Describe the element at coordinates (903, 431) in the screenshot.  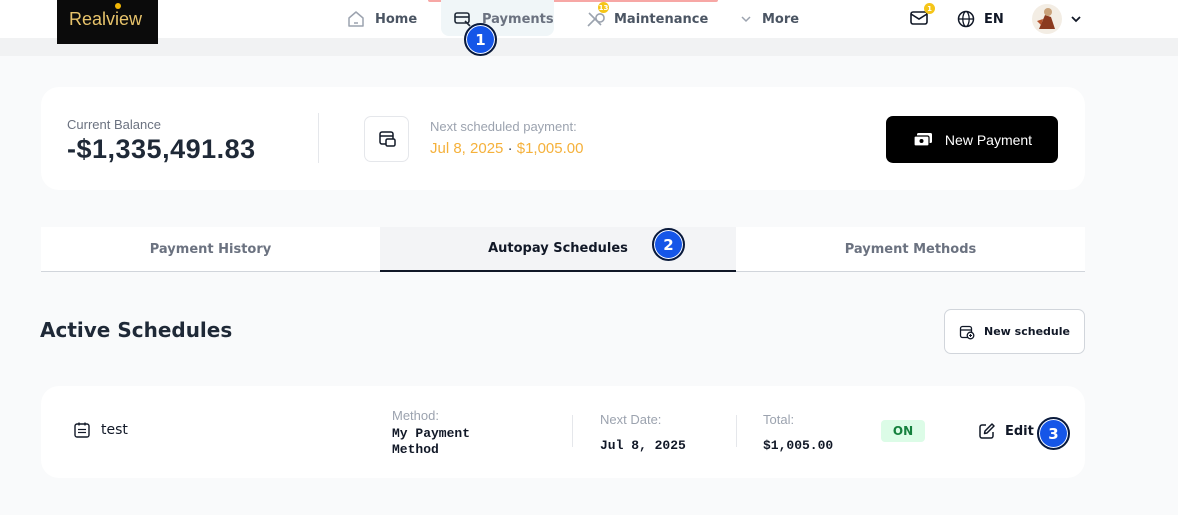
I see `status-badge: ON` at that location.